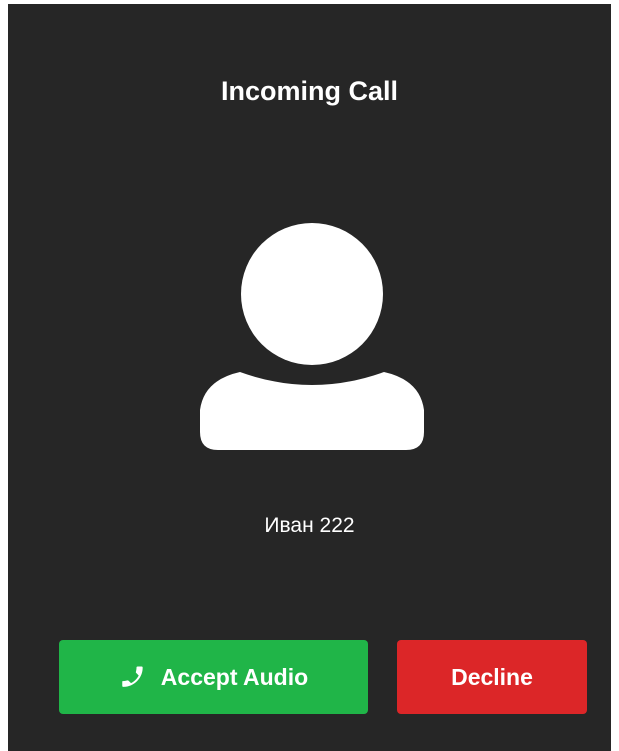 The width and height of the screenshot is (619, 751). Describe the element at coordinates (309, 91) in the screenshot. I see `dialog-title: Incoming Call` at that location.